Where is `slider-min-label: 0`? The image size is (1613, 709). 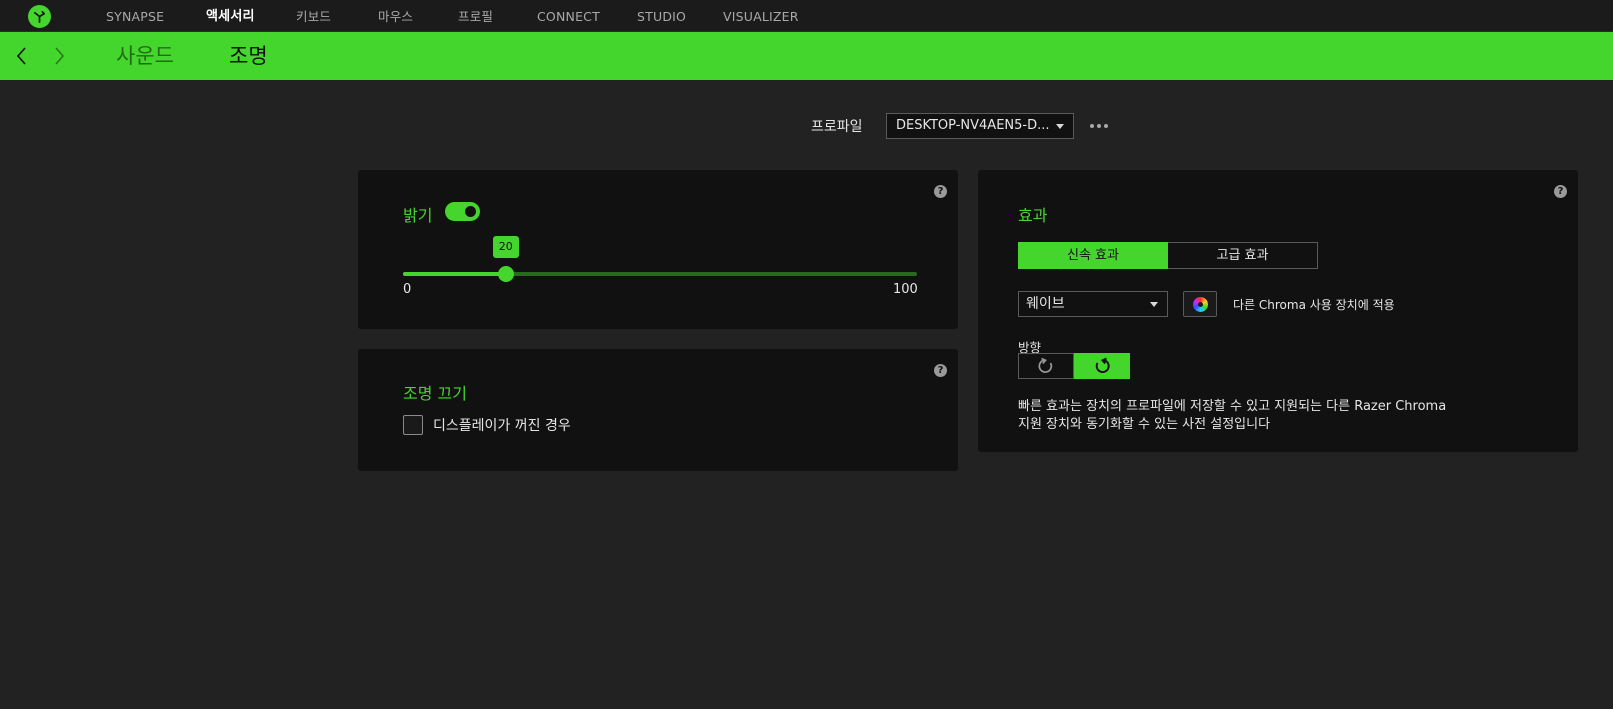
slider-min-label: 0 is located at coordinates (407, 289).